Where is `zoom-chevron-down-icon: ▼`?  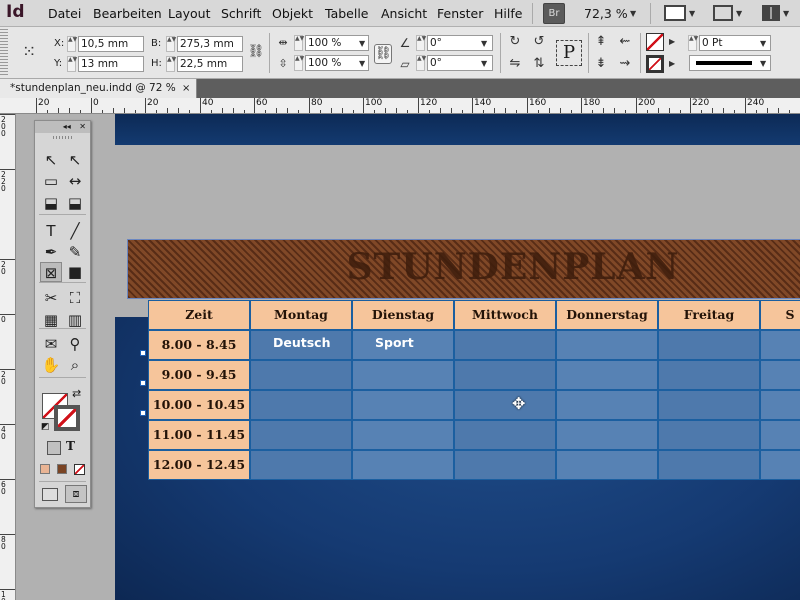
zoom-chevron-down-icon: ▼ is located at coordinates (633, 13).